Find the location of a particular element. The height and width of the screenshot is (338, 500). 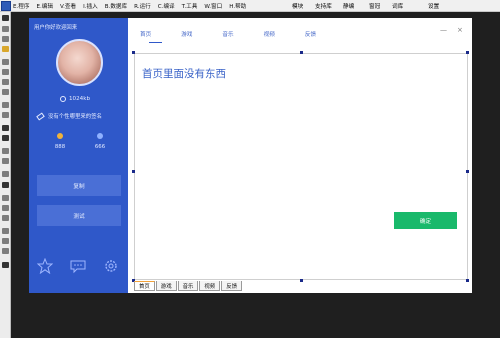

status-tool-icon is located at coordinates (5, 231).